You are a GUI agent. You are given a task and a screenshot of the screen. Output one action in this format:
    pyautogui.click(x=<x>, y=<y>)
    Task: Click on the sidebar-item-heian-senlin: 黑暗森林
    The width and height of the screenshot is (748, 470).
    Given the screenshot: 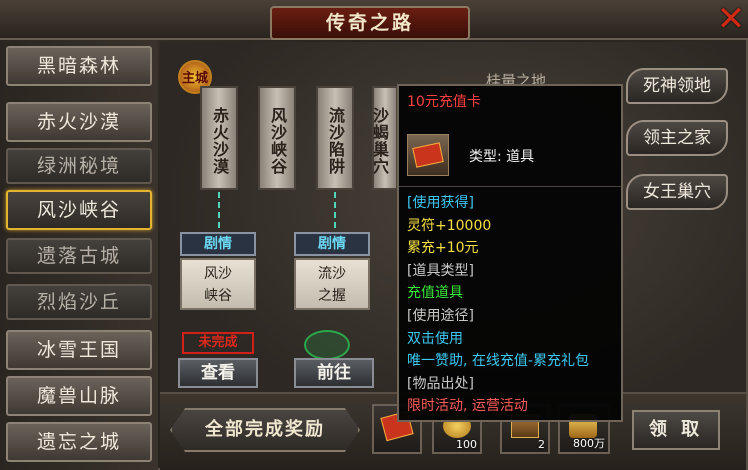 What is the action you would take?
    pyautogui.click(x=79, y=66)
    